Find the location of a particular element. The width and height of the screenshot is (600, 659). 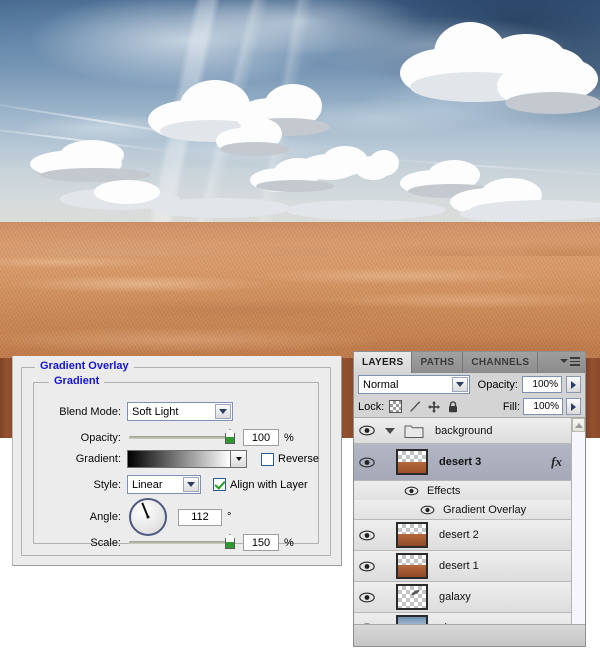

layer-blend-mode-select: Normal is located at coordinates (414, 384).